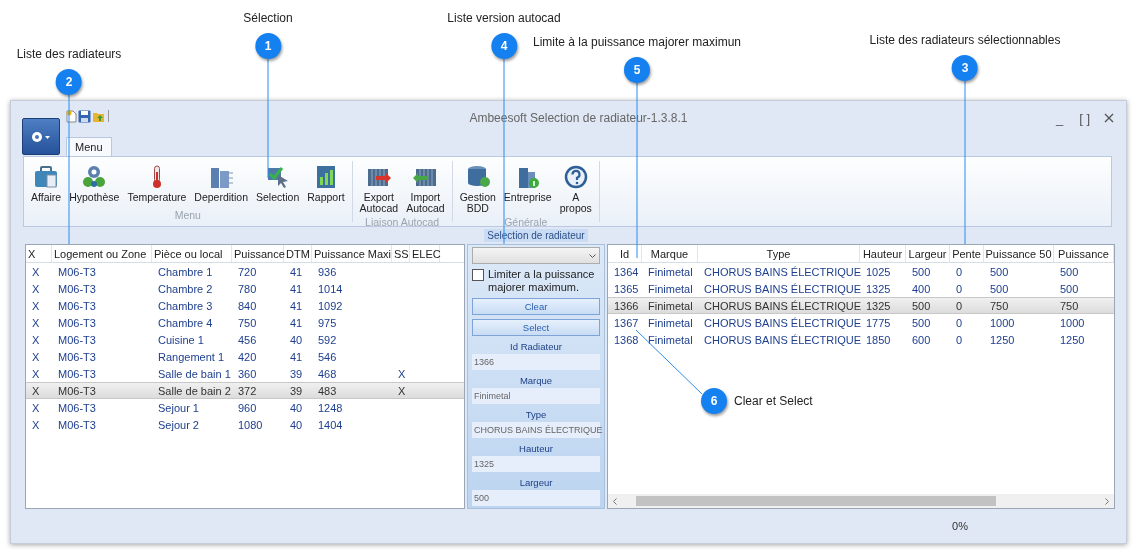  What do you see at coordinates (89, 146) in the screenshot?
I see `ribbon-tab: Menu` at bounding box center [89, 146].